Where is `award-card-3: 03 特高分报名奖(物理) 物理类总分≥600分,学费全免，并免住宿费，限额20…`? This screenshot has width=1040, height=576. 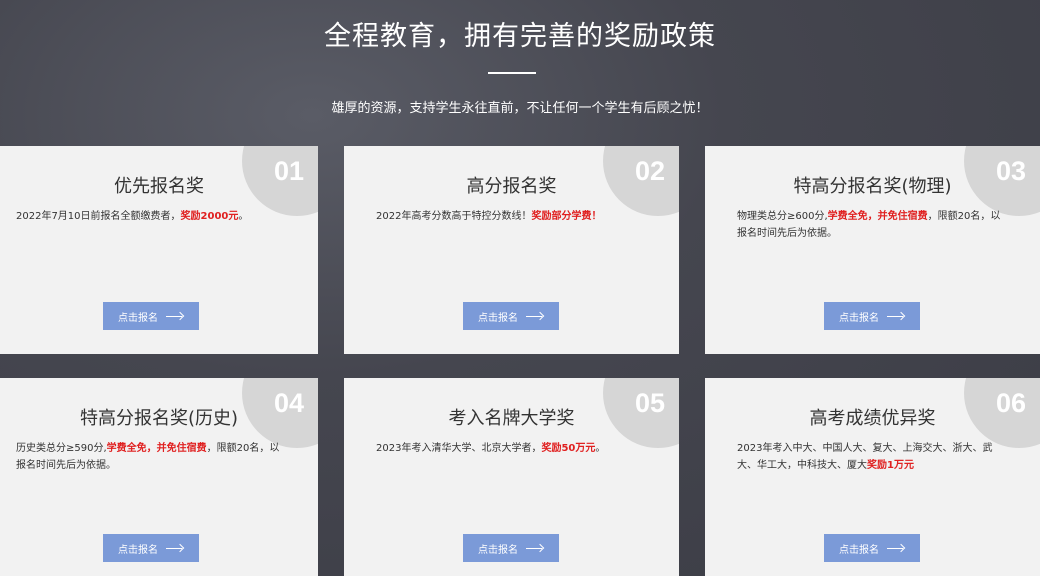 award-card-3: 03 特高分报名奖(物理) 物理类总分≥600分,学费全免，并免住宿费，限额20… is located at coordinates (872, 250).